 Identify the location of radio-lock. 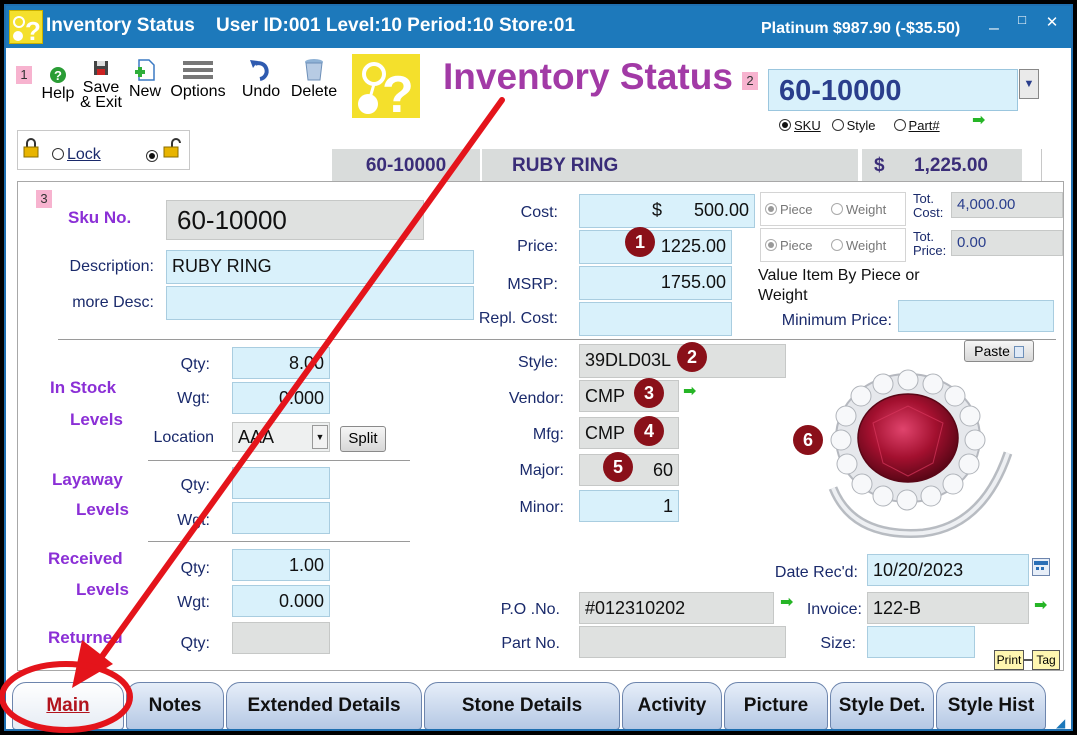
(58, 154).